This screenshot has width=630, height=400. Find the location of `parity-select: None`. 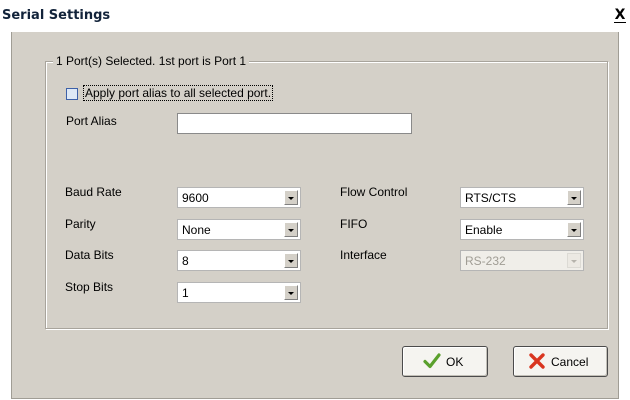

parity-select: None is located at coordinates (239, 229).